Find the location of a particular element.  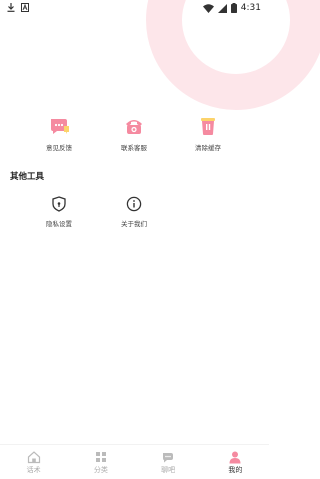

nav-item-scripts-label: 话术 is located at coordinates (33, 470).